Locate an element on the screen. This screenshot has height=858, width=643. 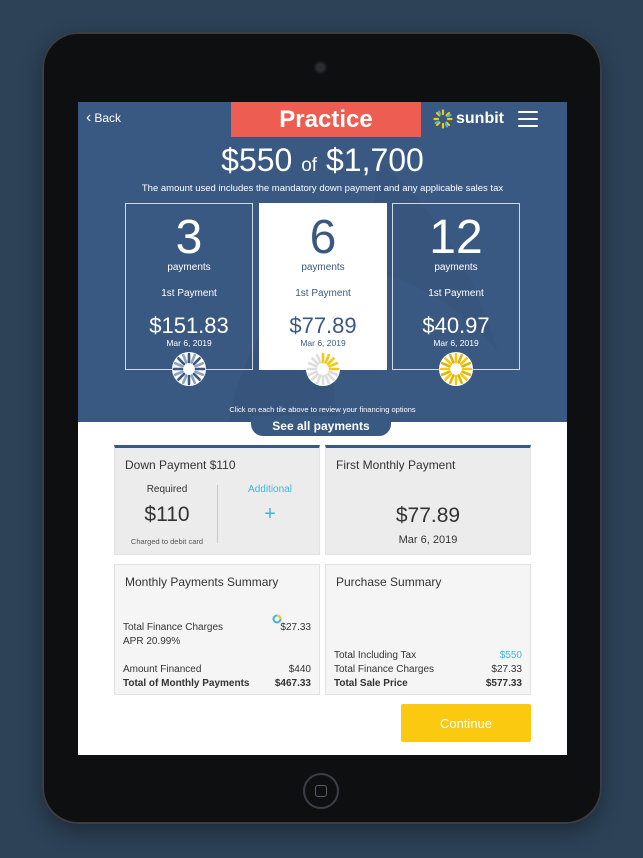
required-value: $110 is located at coordinates (167, 514).